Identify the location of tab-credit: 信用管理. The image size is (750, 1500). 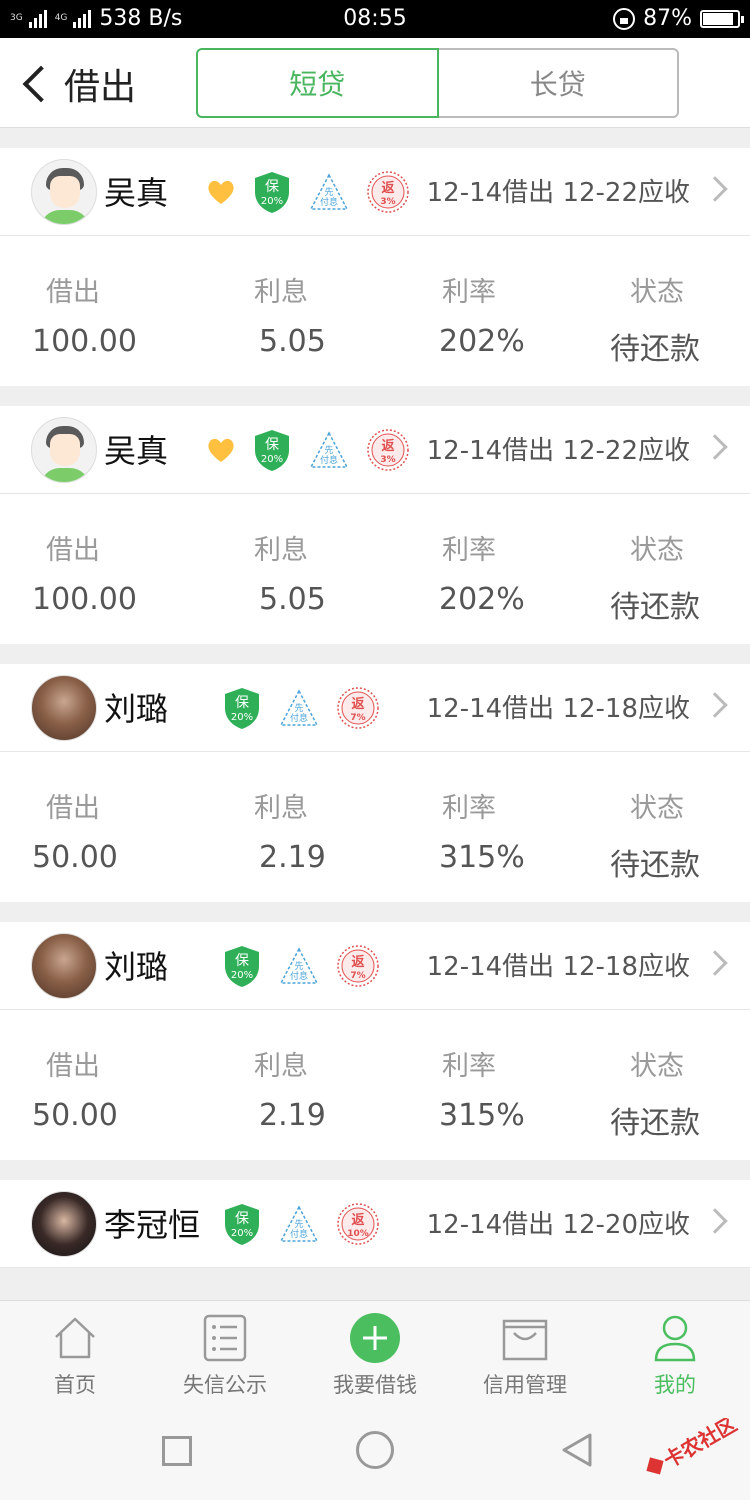
(525, 1352).